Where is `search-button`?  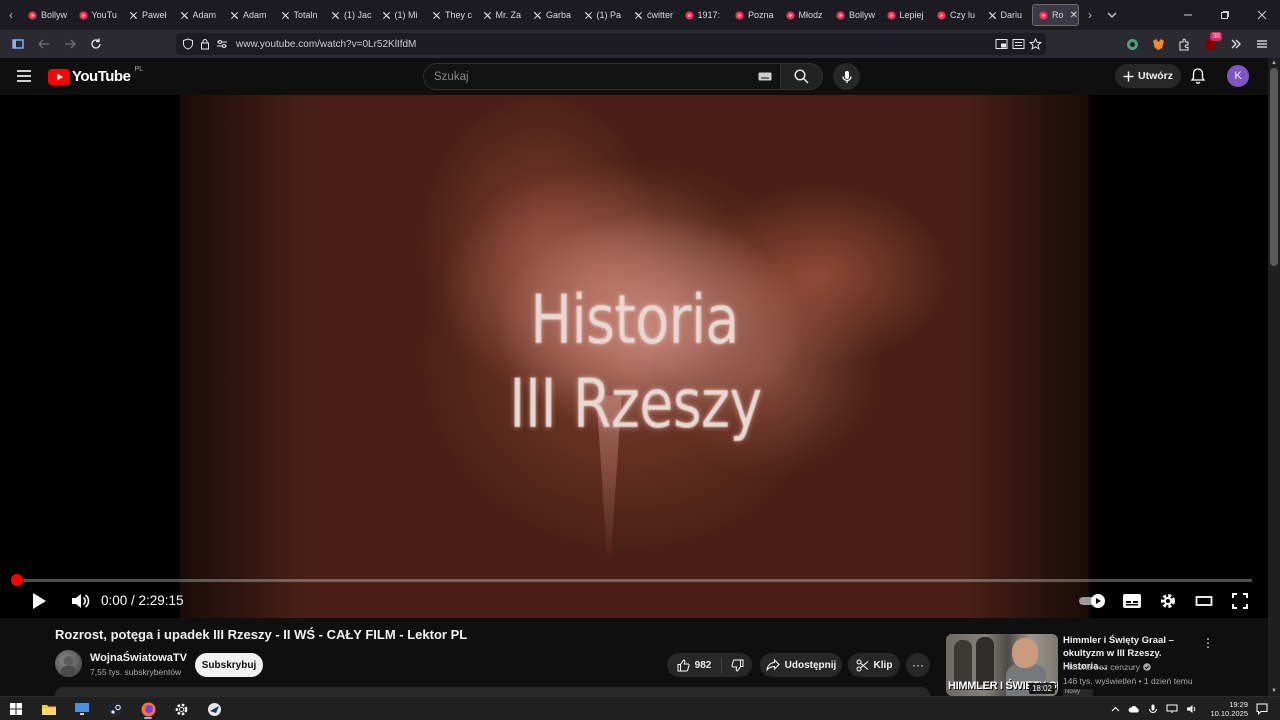 search-button is located at coordinates (802, 76).